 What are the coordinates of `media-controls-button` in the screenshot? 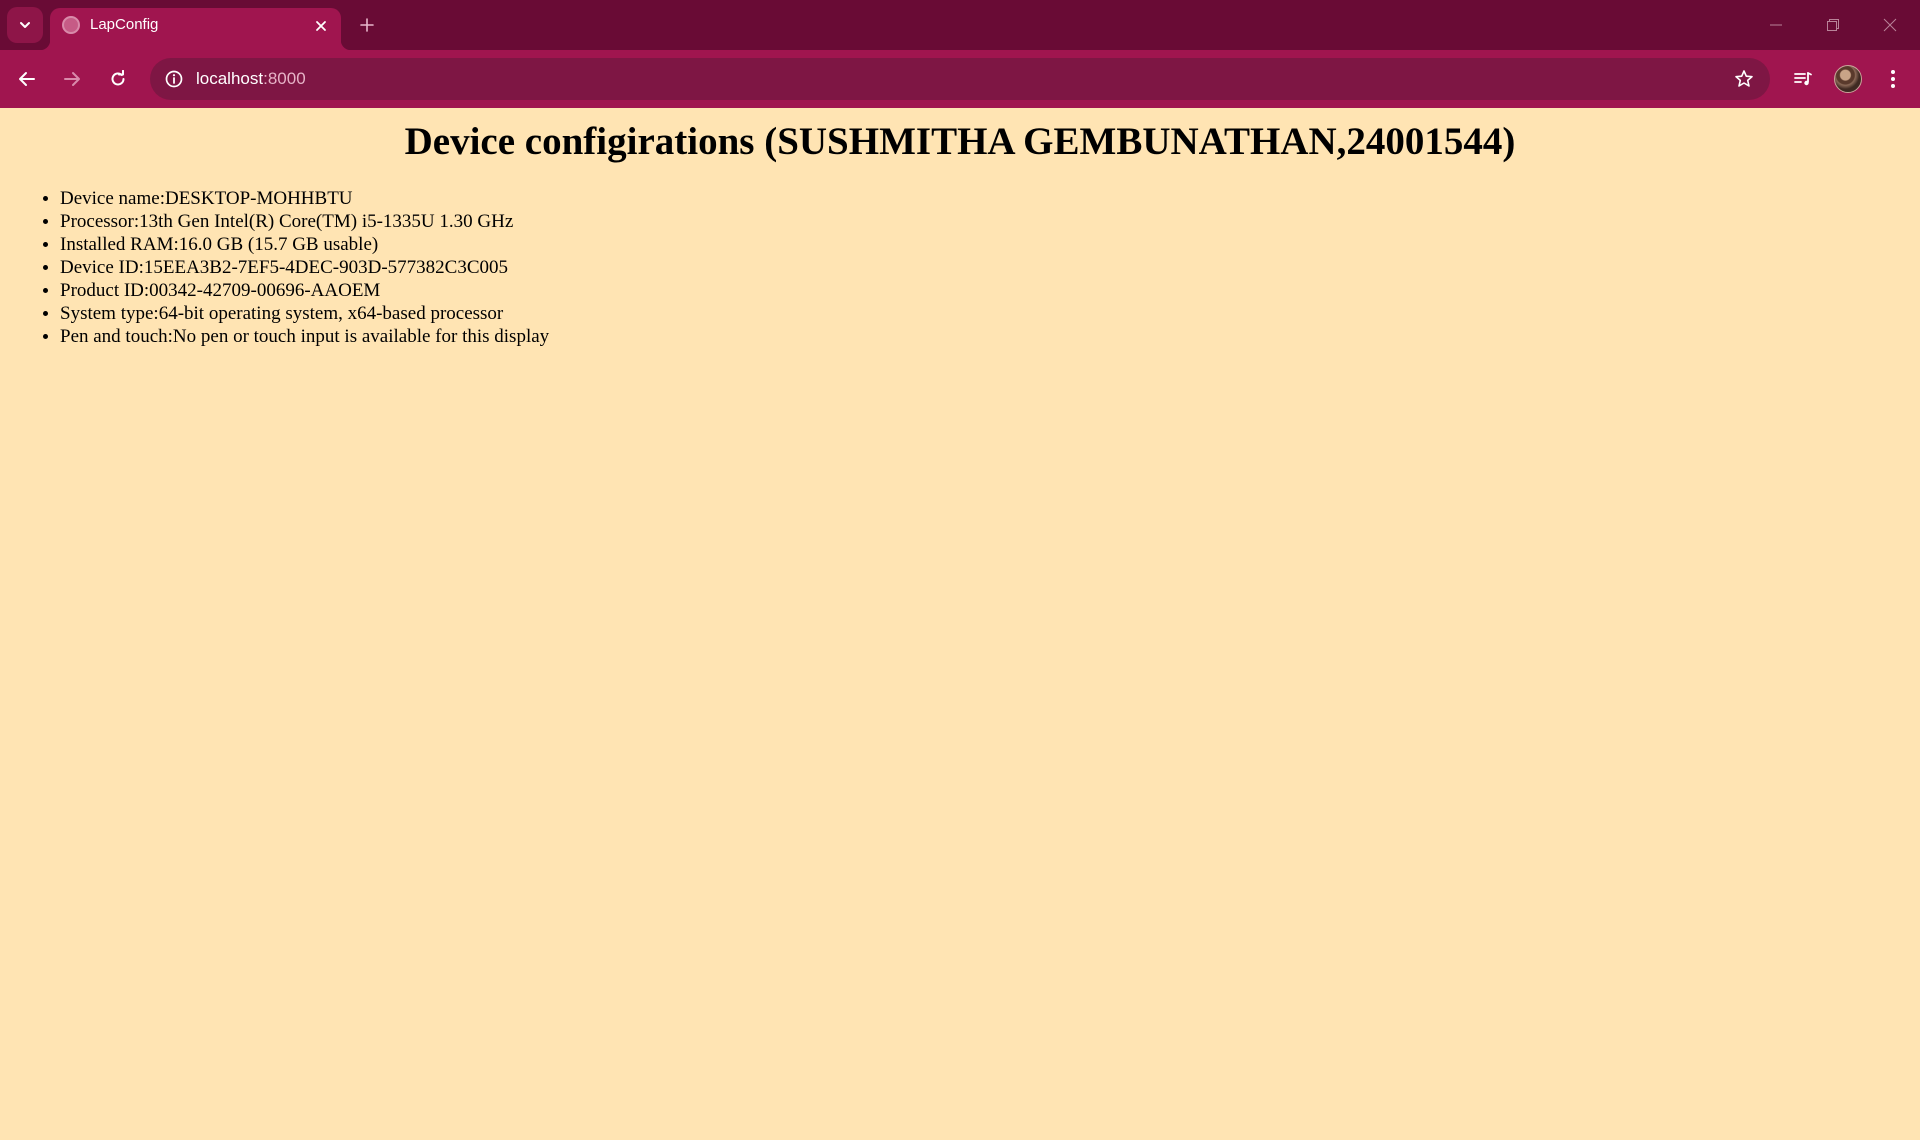 It's located at (1803, 79).